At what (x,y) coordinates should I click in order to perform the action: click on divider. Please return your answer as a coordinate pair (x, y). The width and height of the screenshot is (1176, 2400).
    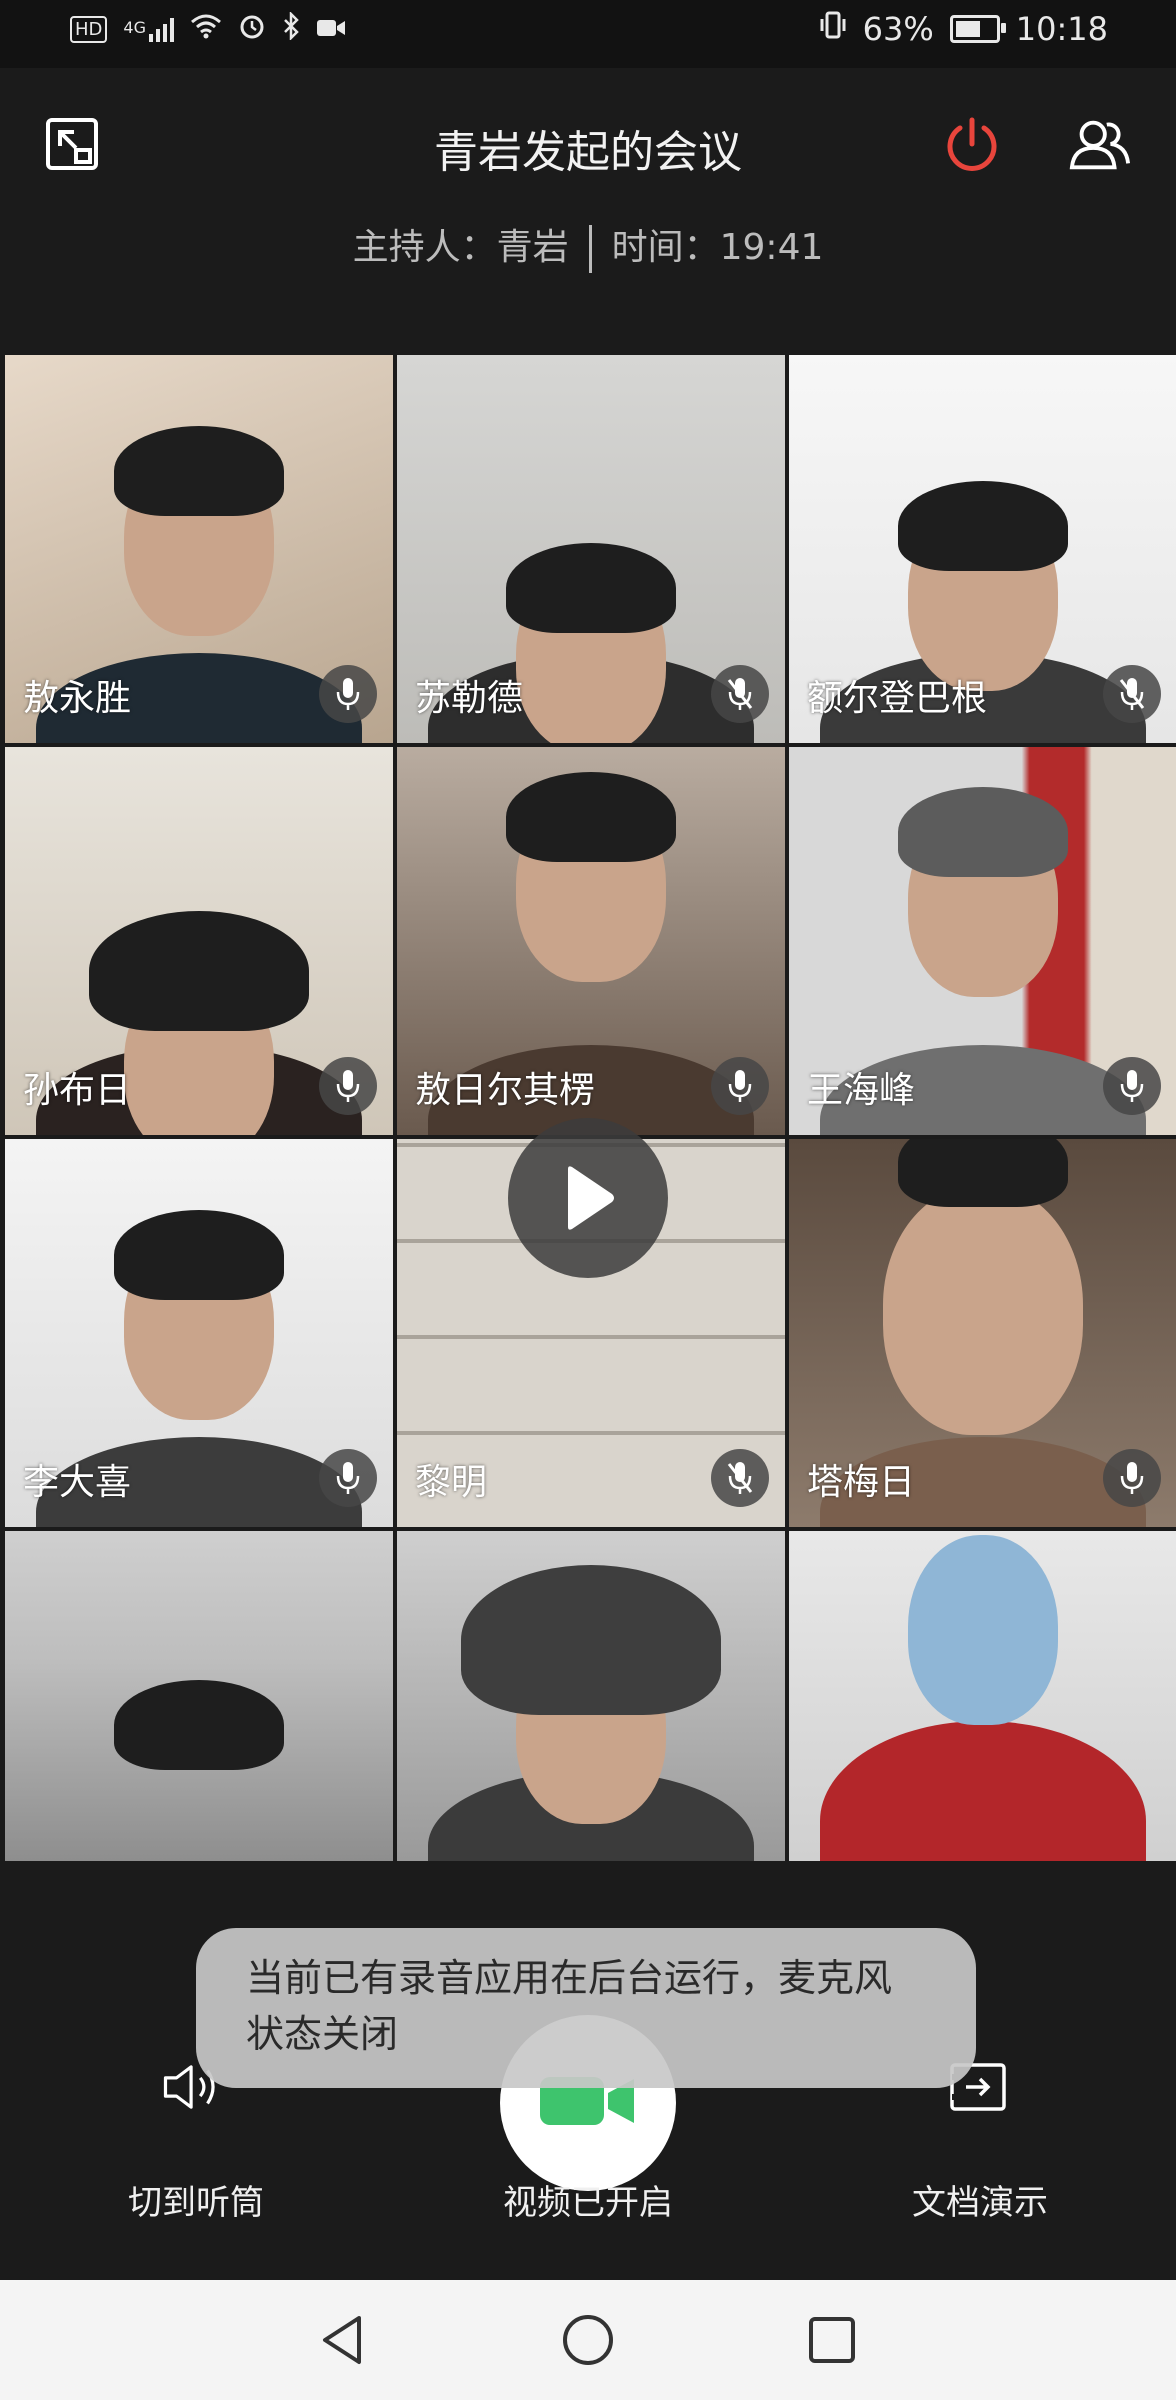
    Looking at the image, I should click on (590, 249).